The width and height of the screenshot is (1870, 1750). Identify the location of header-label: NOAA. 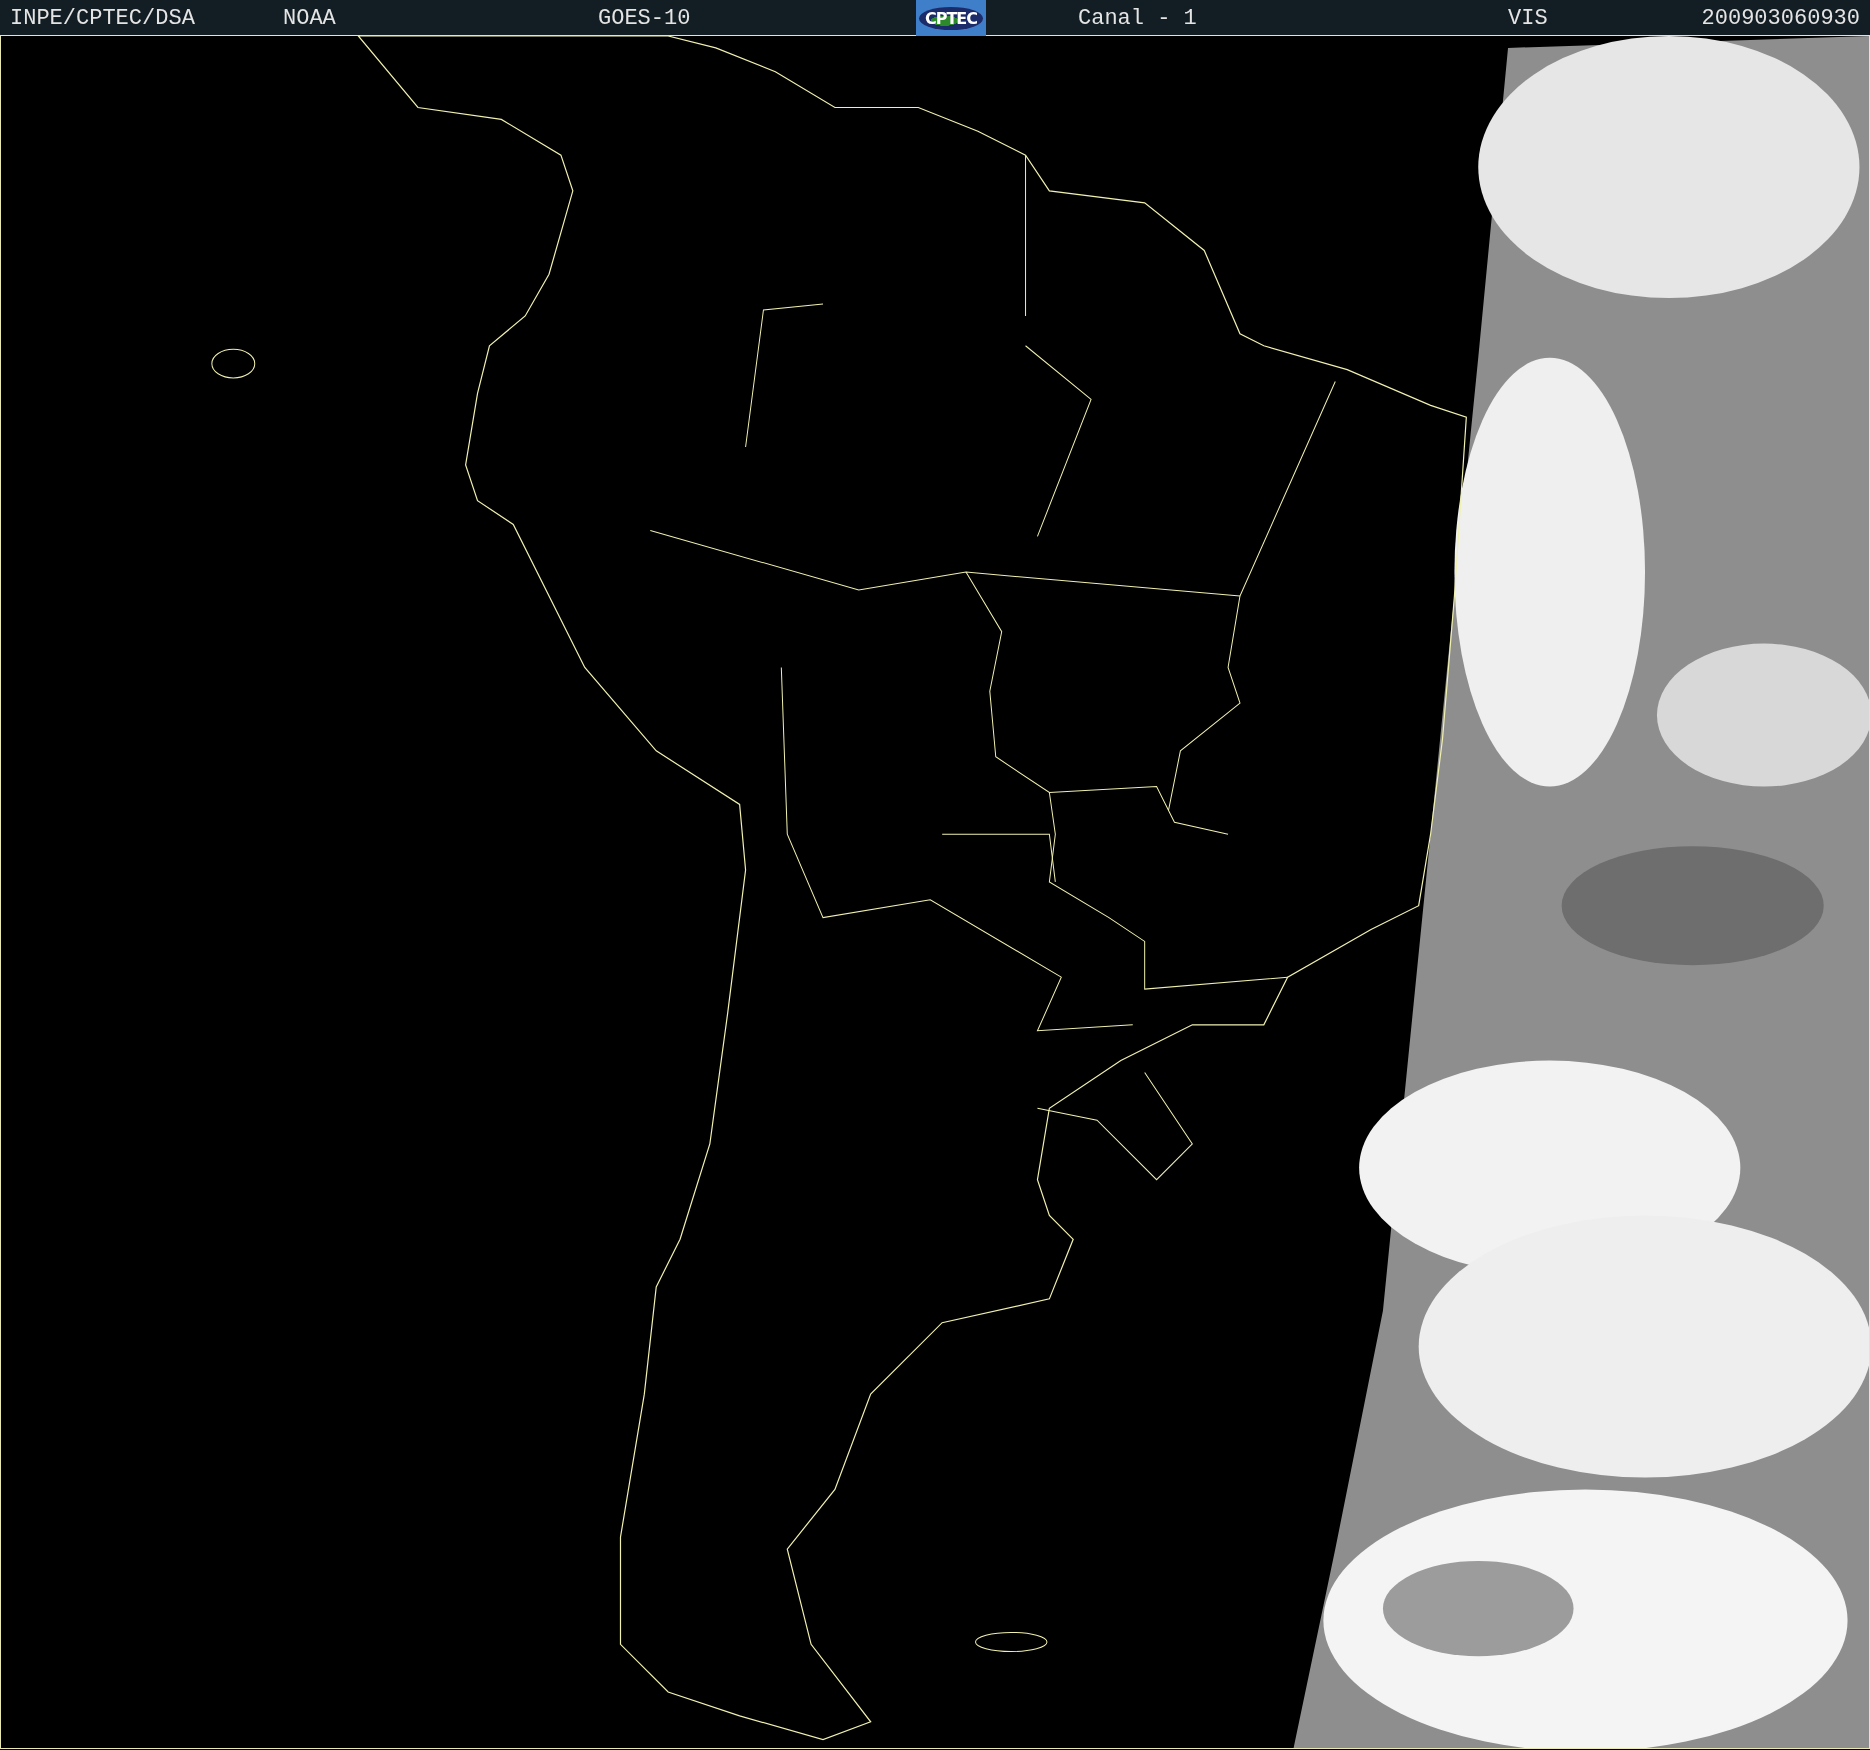
(309, 18).